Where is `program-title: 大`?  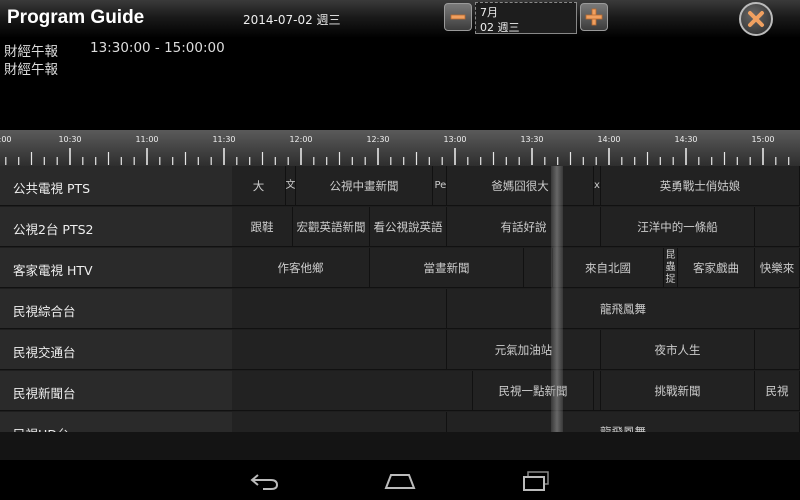
program-title: 大 is located at coordinates (258, 185).